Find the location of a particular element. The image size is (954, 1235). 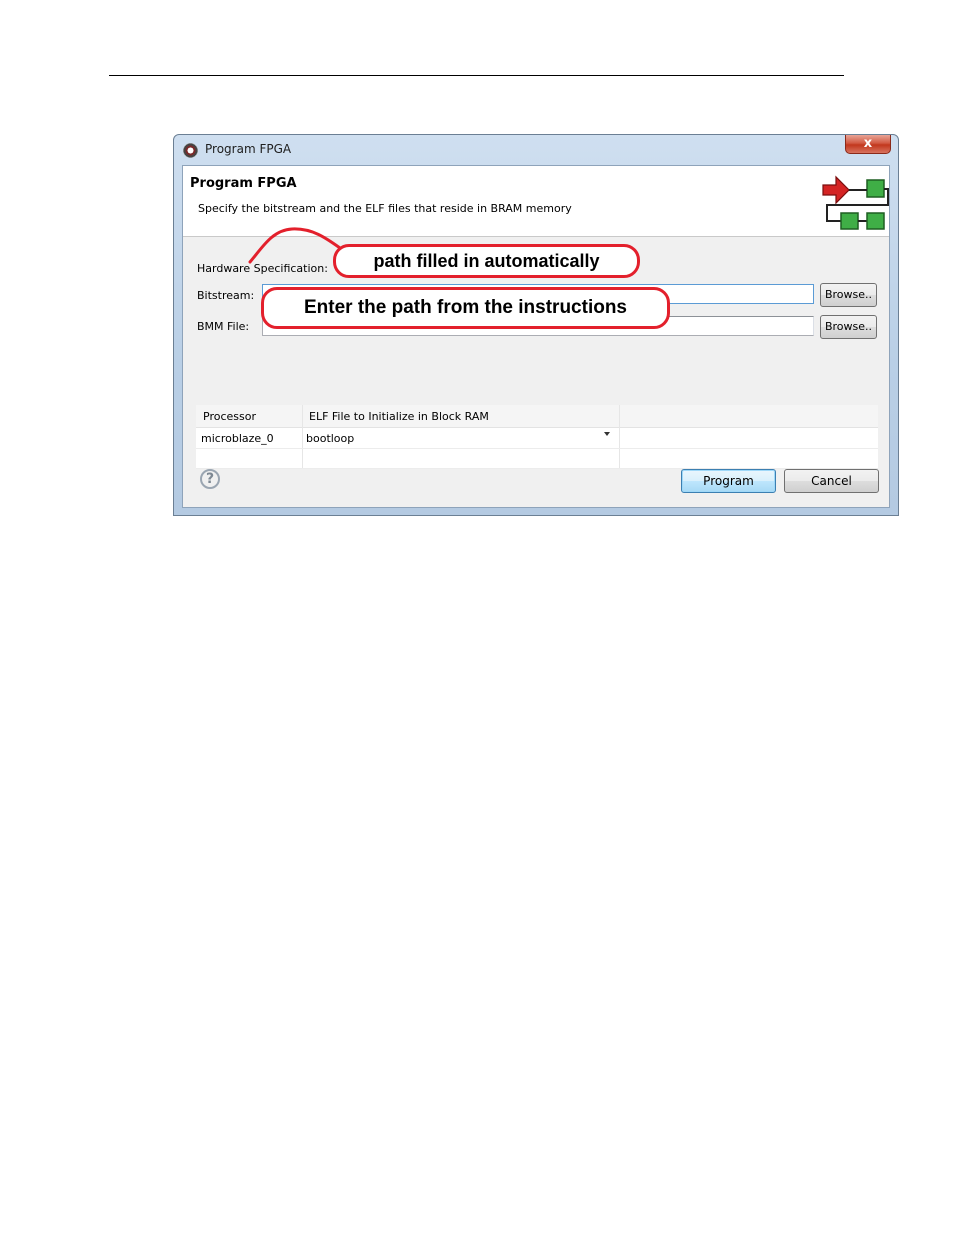

annotation-path-filled-automatically: path filled in automatically is located at coordinates (486, 261).